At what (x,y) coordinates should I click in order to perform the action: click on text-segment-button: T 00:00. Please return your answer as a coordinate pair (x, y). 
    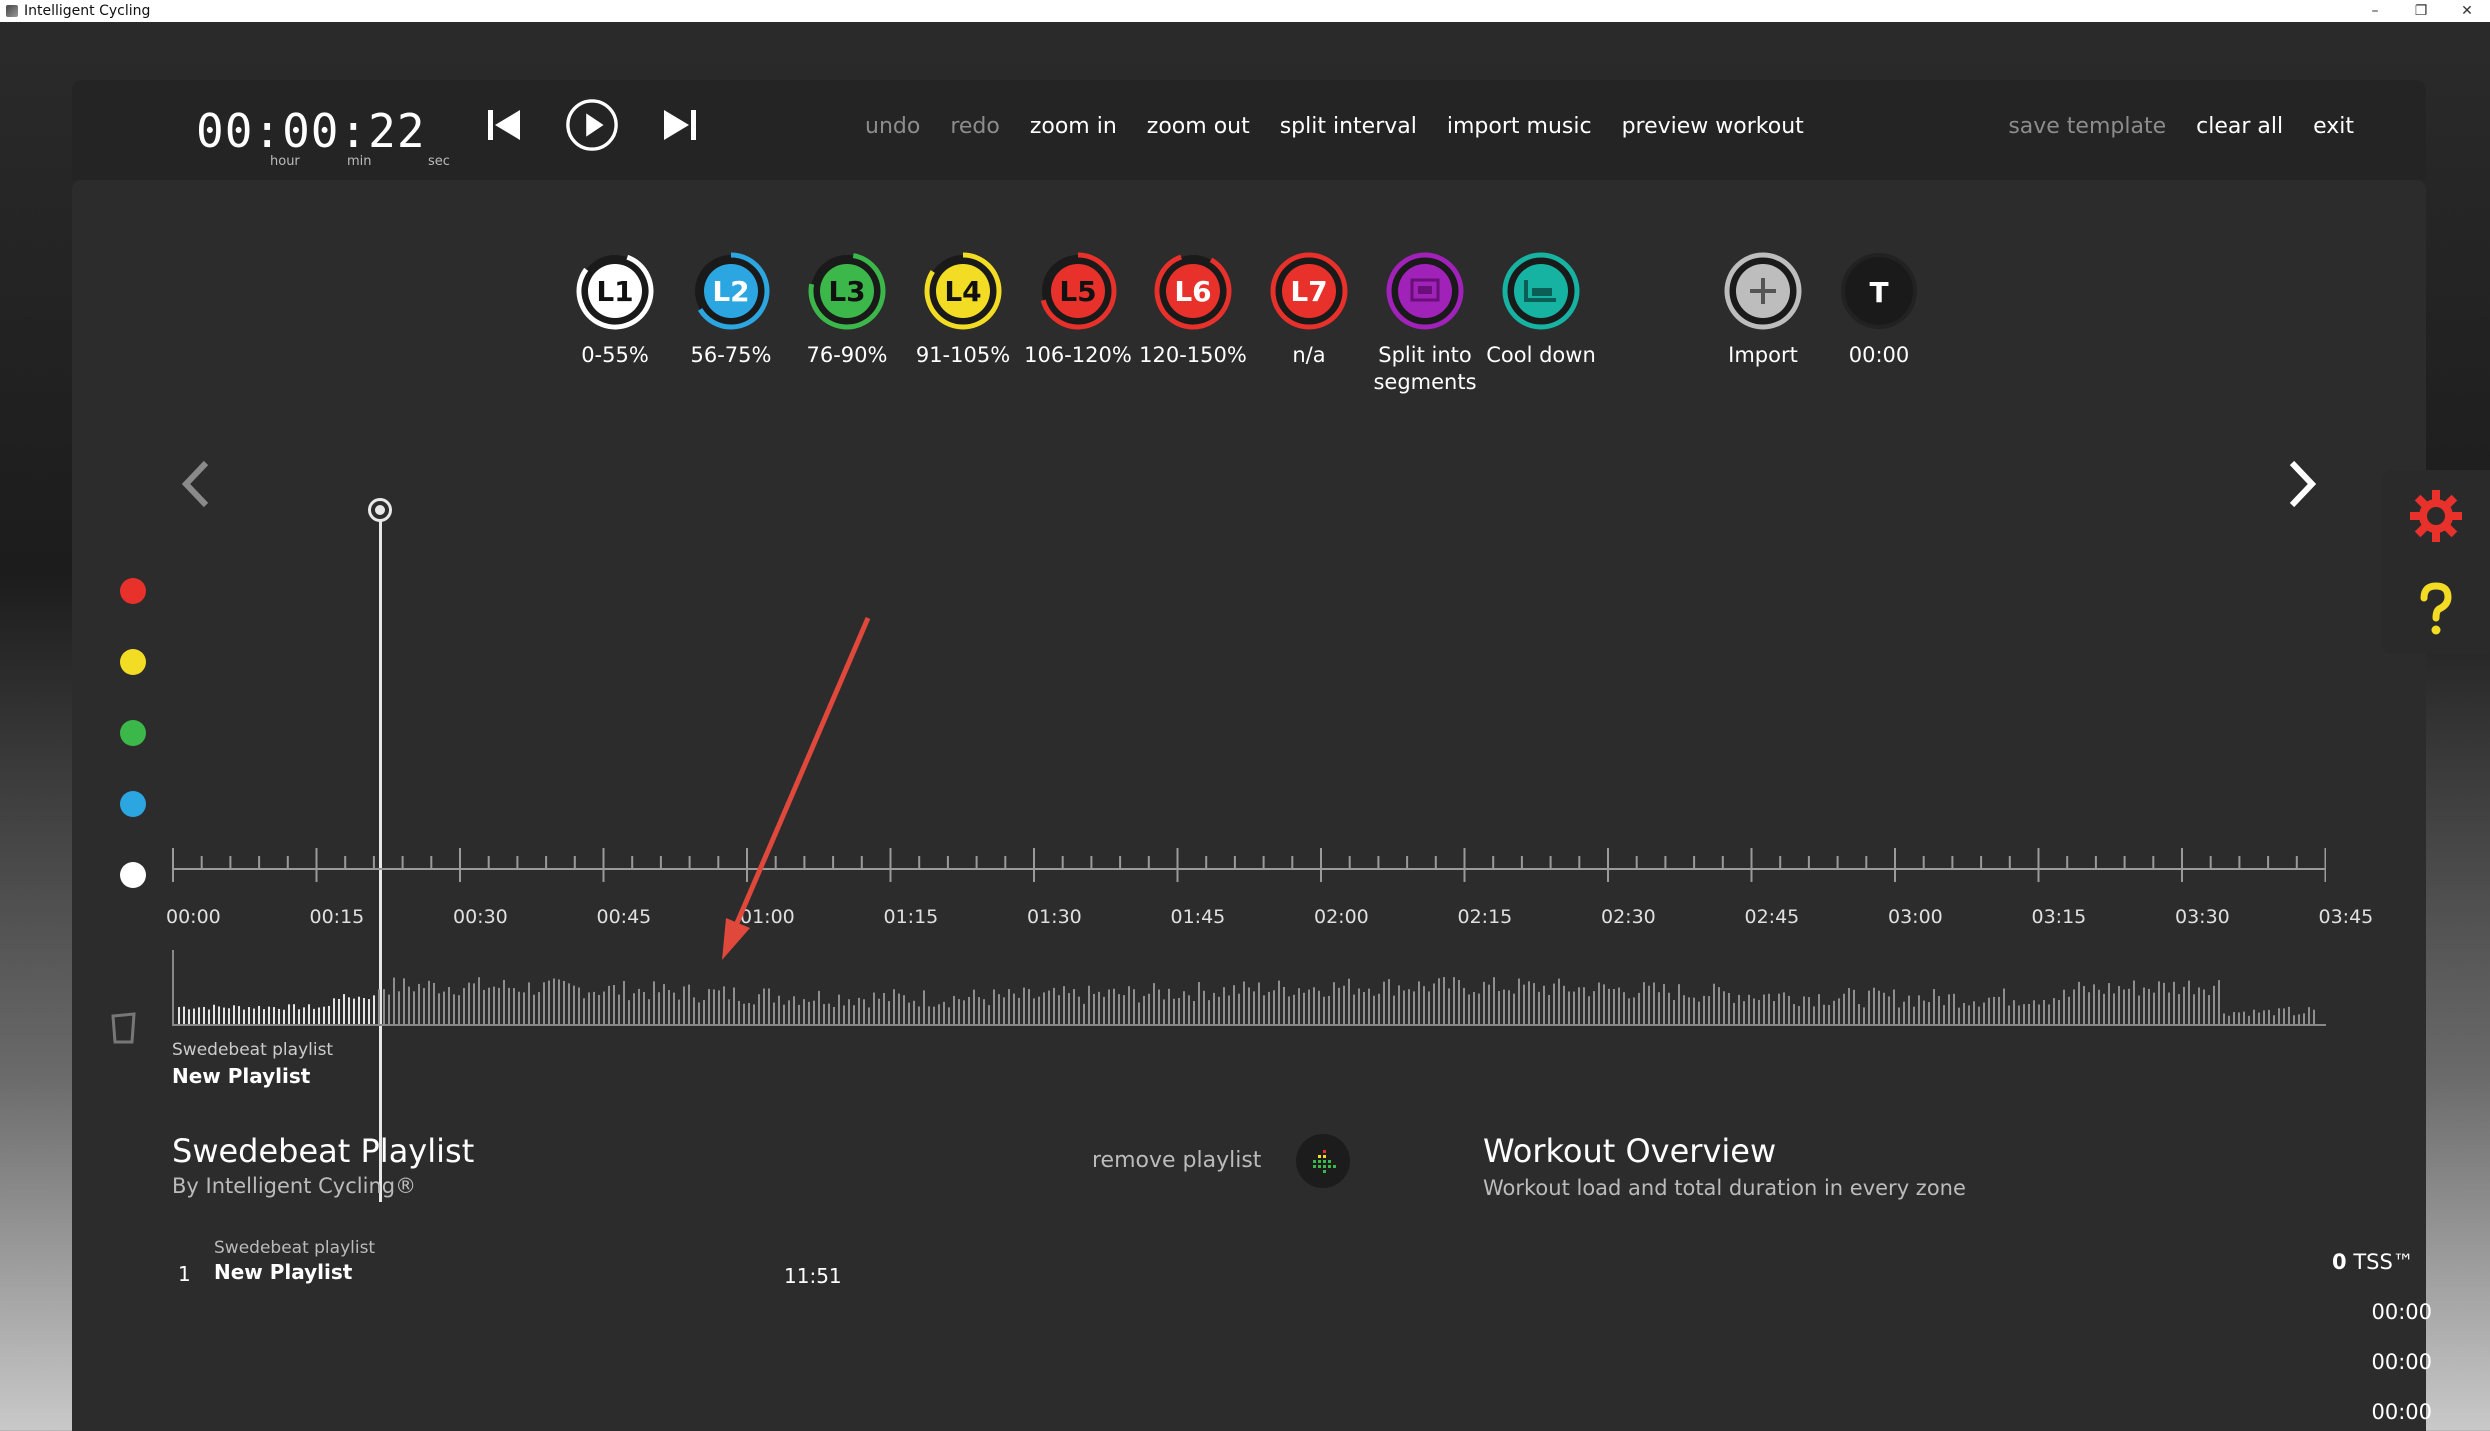
    Looking at the image, I should click on (1879, 309).